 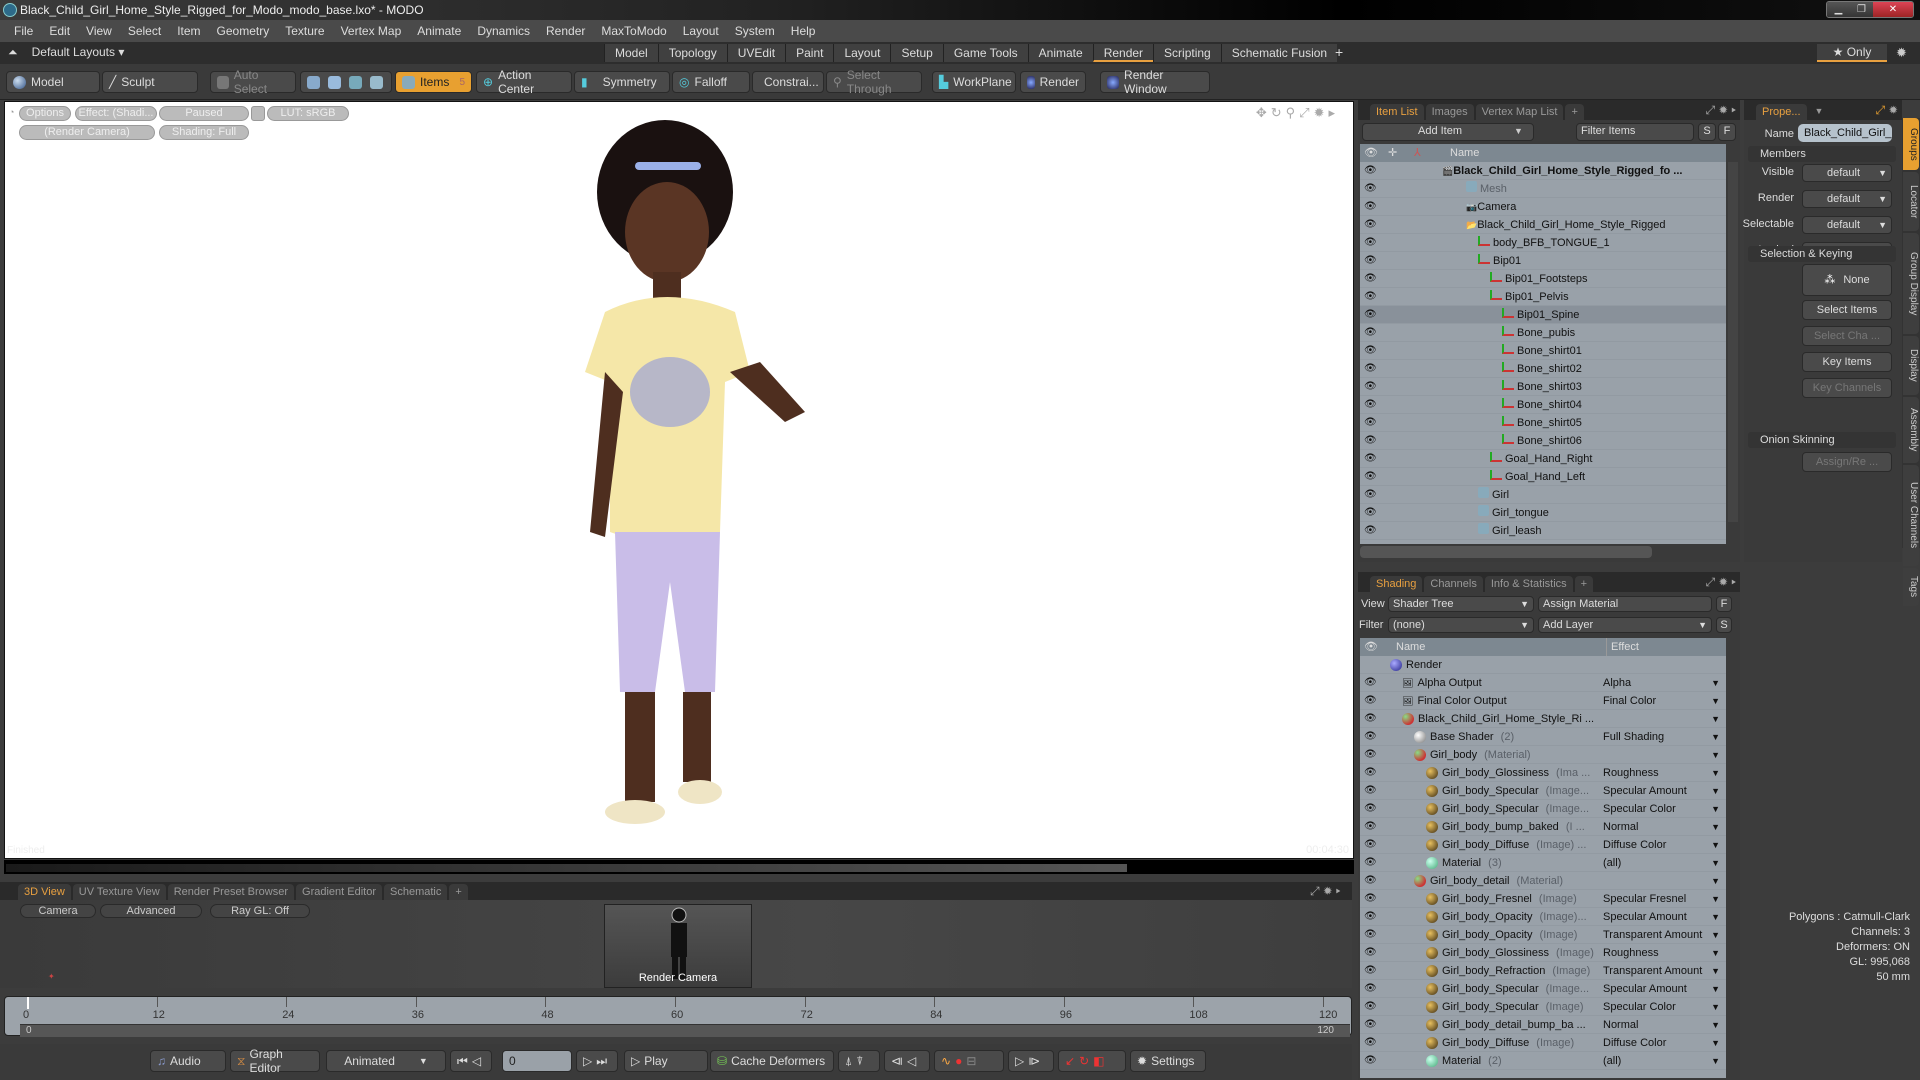 What do you see at coordinates (1518, 131) in the screenshot?
I see `add-item-dropdown-icon: ▼` at bounding box center [1518, 131].